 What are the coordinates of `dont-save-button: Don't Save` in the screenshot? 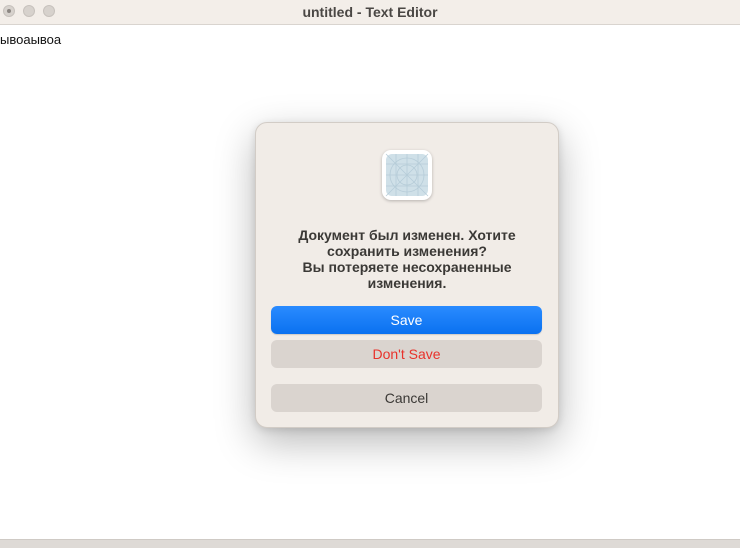 It's located at (406, 354).